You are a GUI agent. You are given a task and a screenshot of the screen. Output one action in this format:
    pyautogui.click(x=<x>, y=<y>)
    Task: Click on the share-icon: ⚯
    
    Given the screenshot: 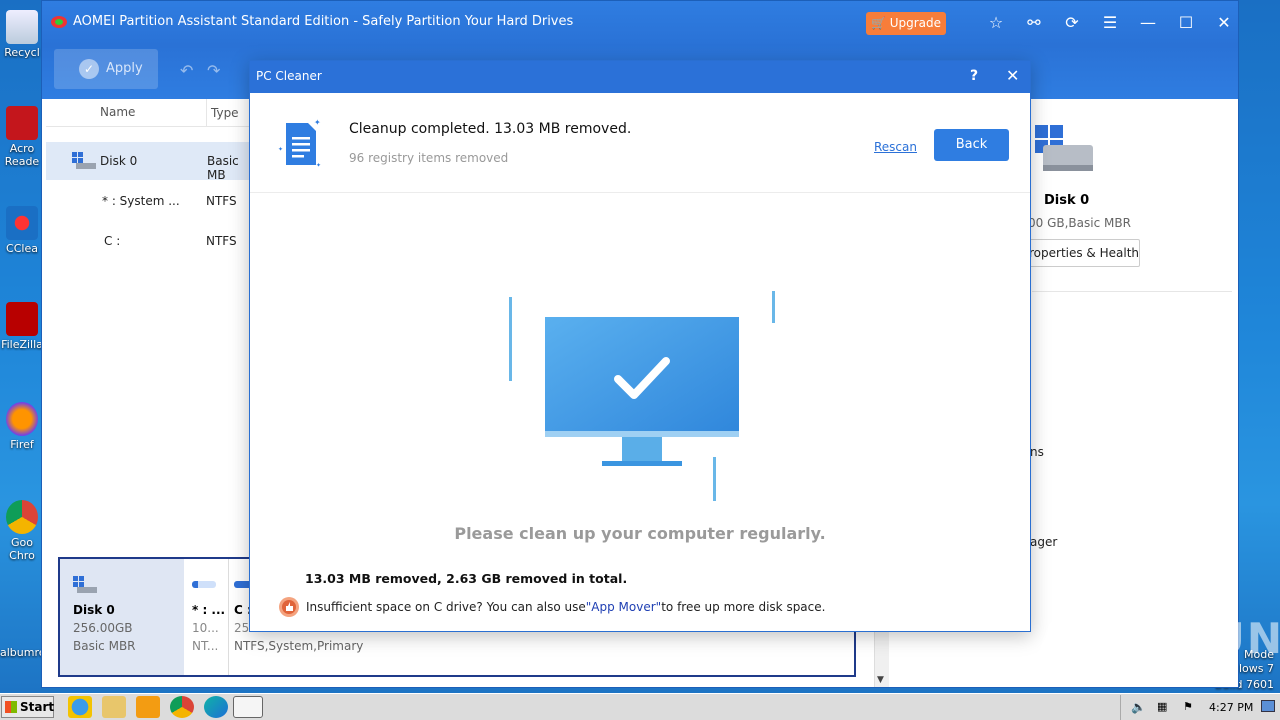 What is the action you would take?
    pyautogui.click(x=1034, y=23)
    